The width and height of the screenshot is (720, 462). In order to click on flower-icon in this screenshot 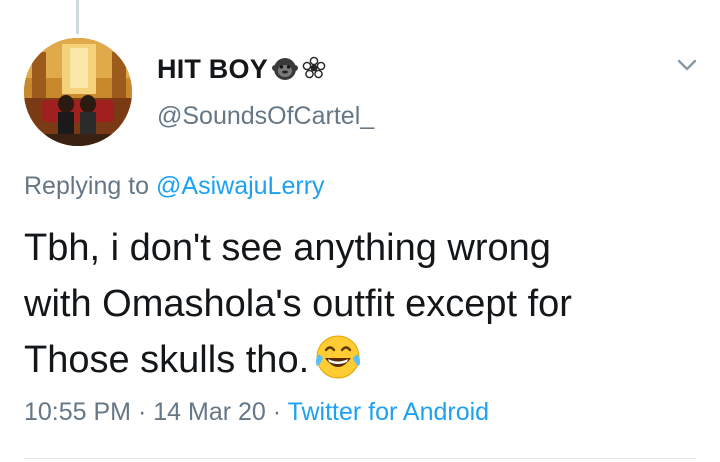, I will do `click(315, 69)`.